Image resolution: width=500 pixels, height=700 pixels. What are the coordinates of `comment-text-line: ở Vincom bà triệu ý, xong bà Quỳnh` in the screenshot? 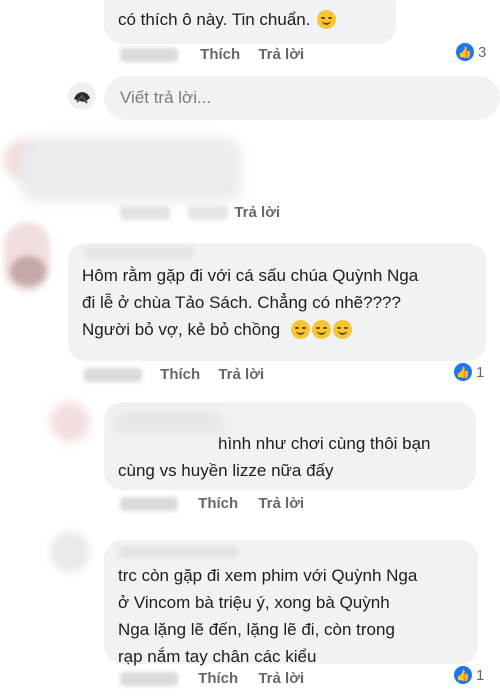 It's located at (254, 602).